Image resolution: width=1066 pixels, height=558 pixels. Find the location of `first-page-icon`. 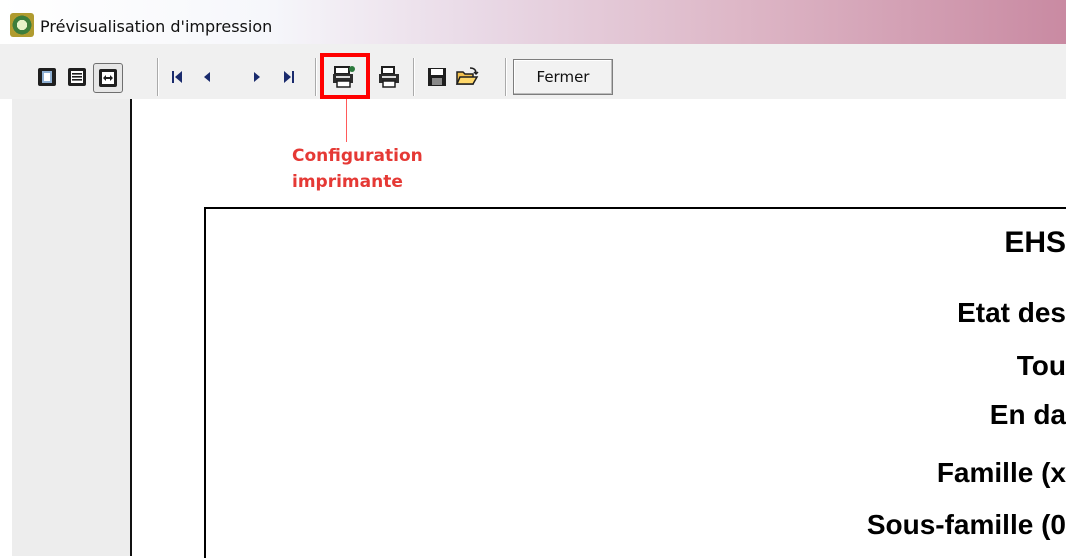

first-page-icon is located at coordinates (177, 77).